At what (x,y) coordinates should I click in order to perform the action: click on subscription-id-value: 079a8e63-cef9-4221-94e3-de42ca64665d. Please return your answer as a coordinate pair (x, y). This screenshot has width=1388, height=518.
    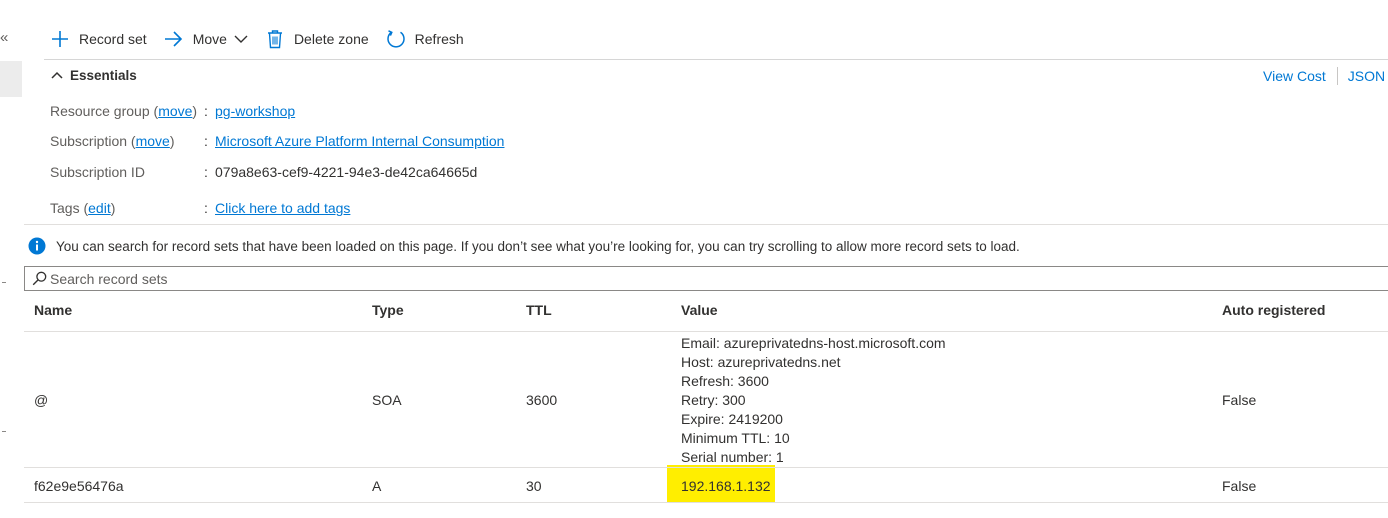
    Looking at the image, I should click on (346, 172).